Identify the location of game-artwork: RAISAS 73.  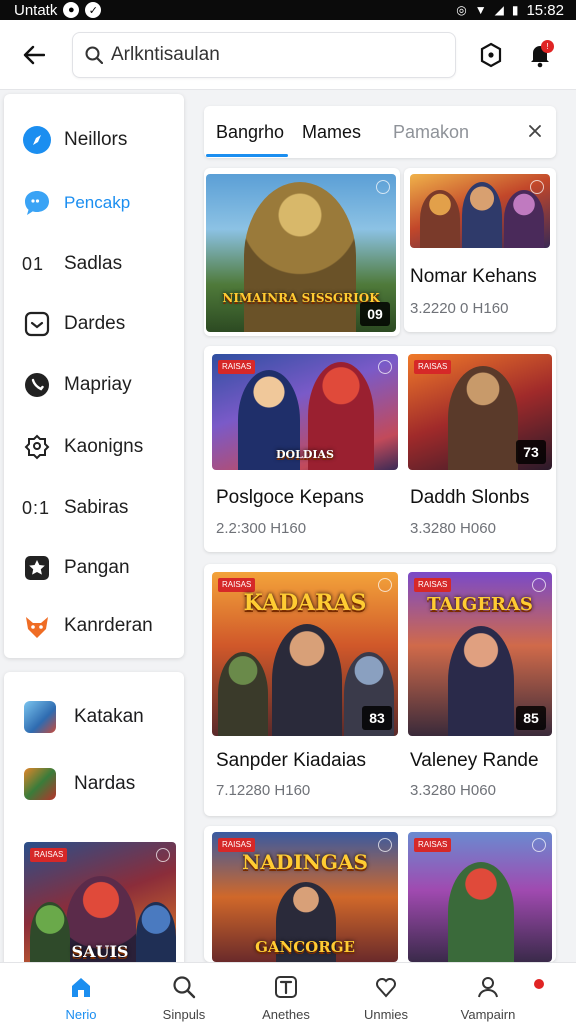
(480, 412).